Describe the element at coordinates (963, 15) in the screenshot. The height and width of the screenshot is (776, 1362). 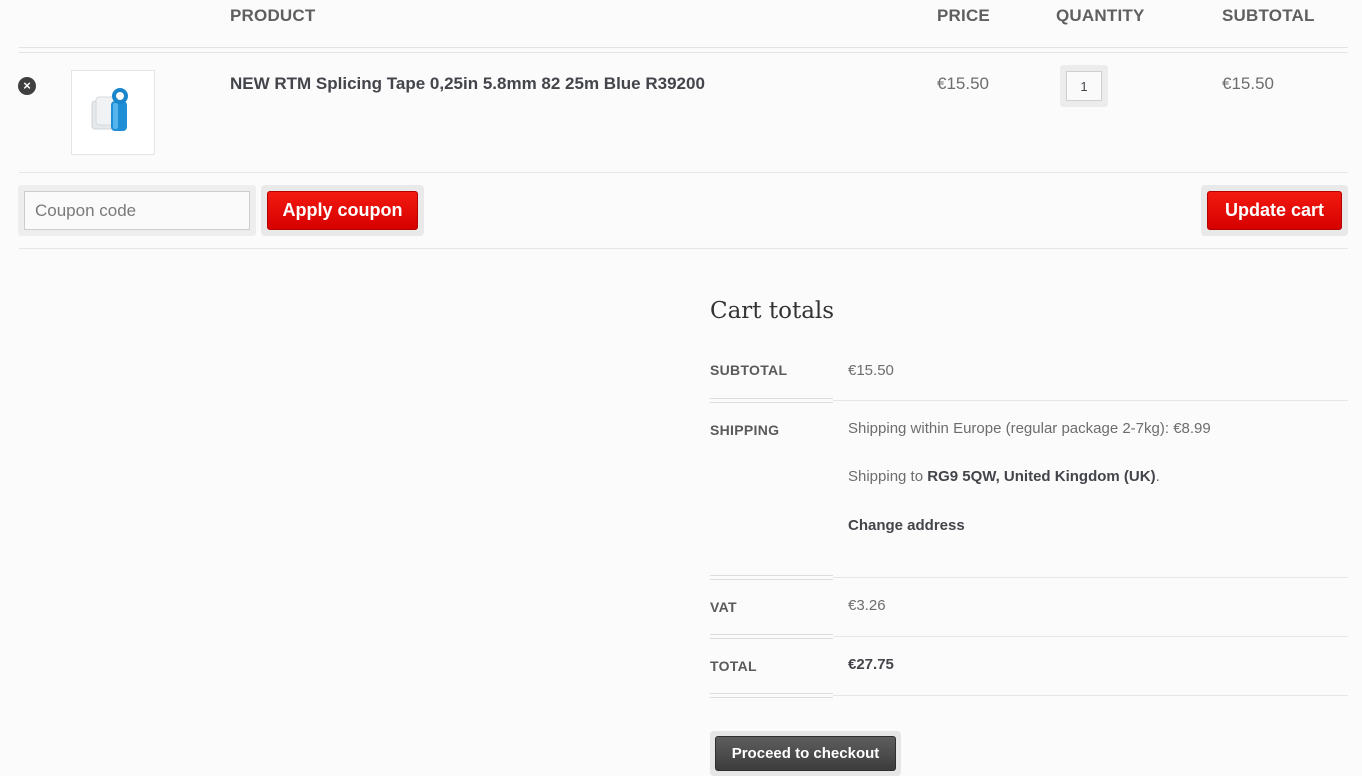
I see `column-header-price: PRICE` at that location.